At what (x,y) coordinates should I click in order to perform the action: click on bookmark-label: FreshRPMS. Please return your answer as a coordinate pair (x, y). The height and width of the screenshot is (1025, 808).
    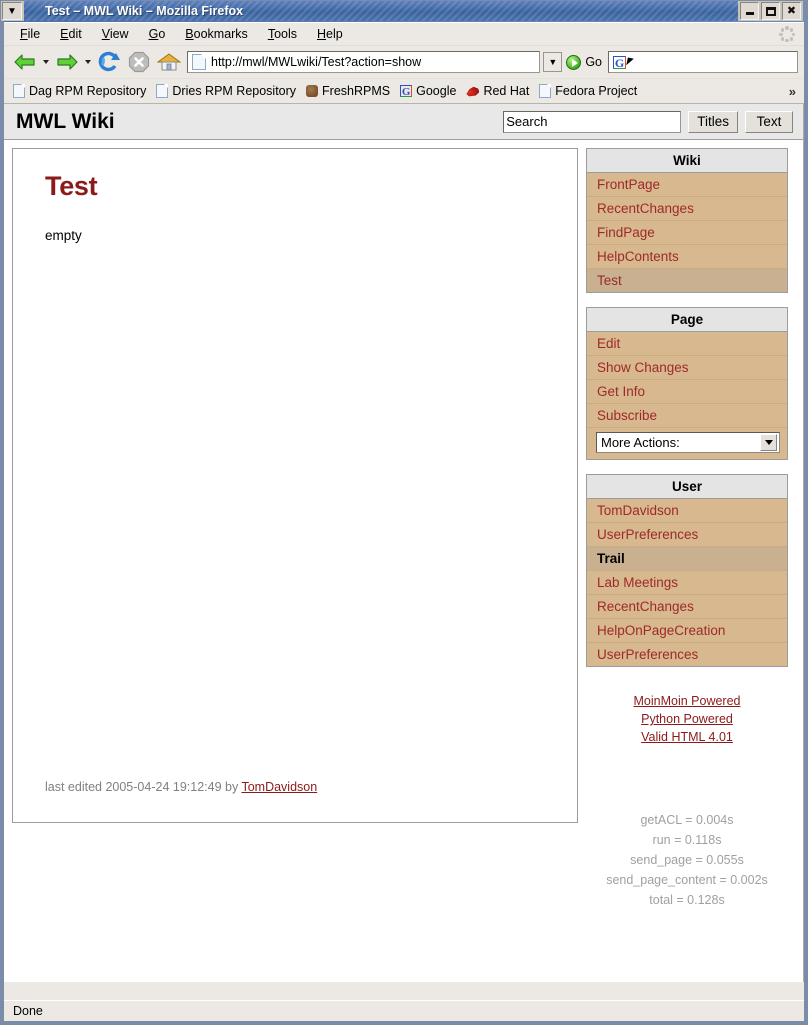
    Looking at the image, I should click on (356, 91).